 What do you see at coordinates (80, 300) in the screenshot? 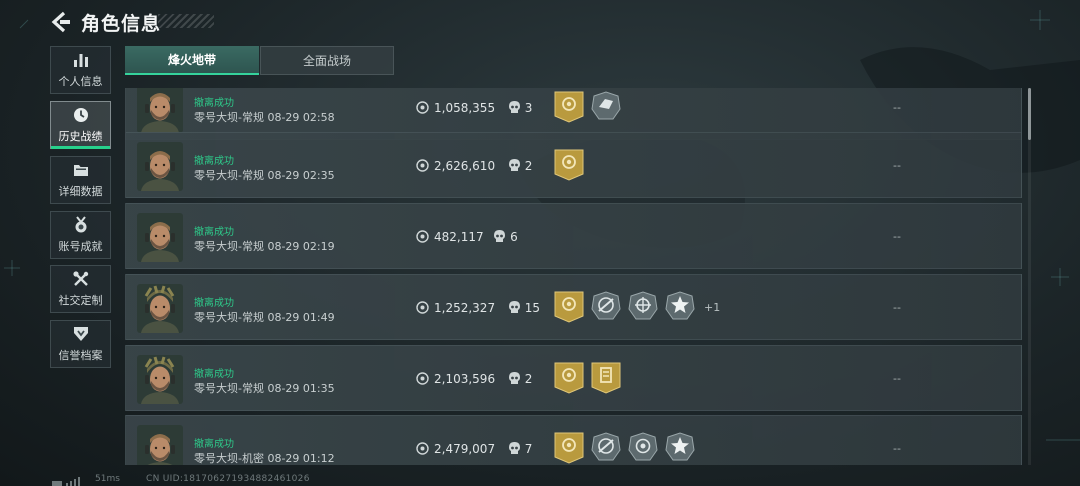
I see `sidebar-item-label: 社交定制` at bounding box center [80, 300].